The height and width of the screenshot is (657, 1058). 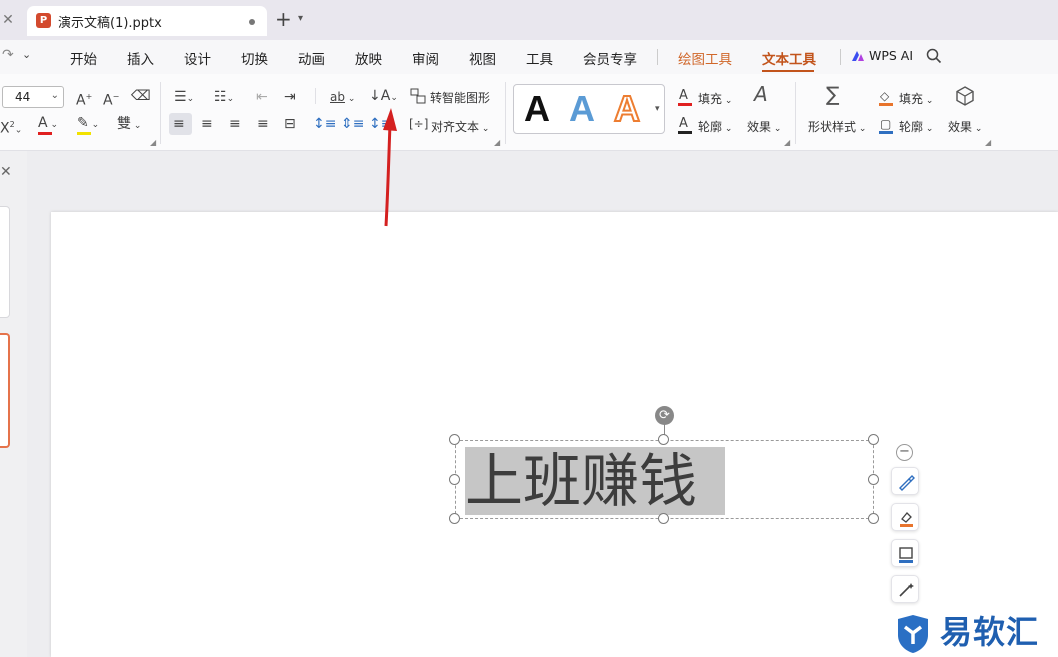 I want to click on annotation-arrow, so click(x=390, y=167).